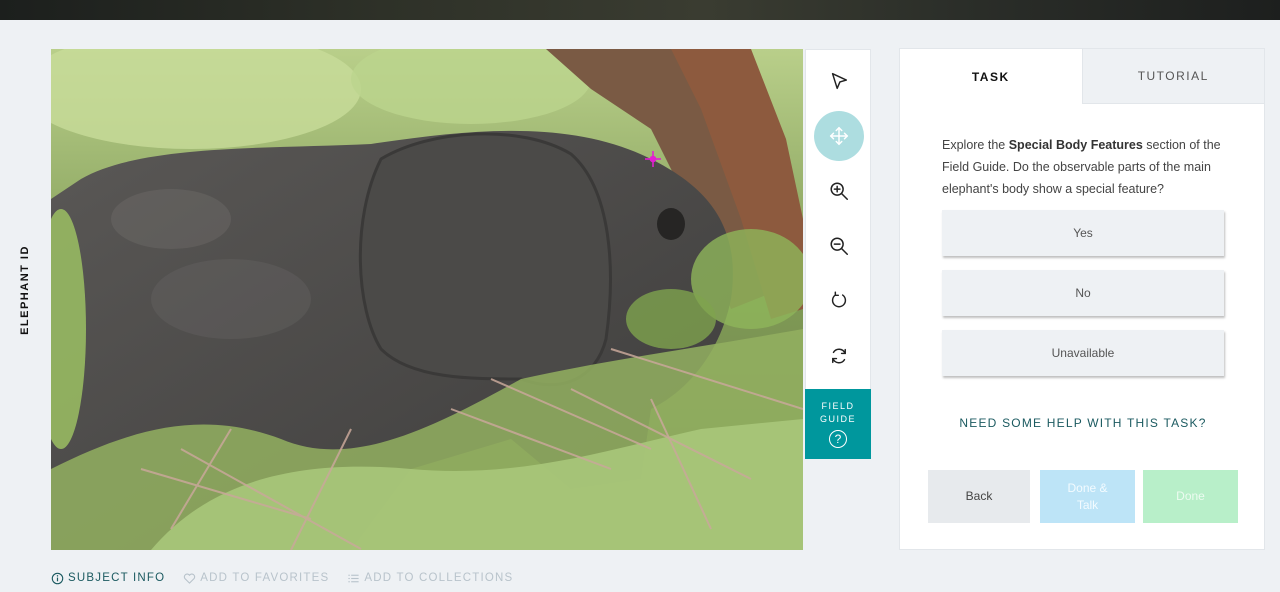  Describe the element at coordinates (1190, 496) in the screenshot. I see `done-button: Done` at that location.